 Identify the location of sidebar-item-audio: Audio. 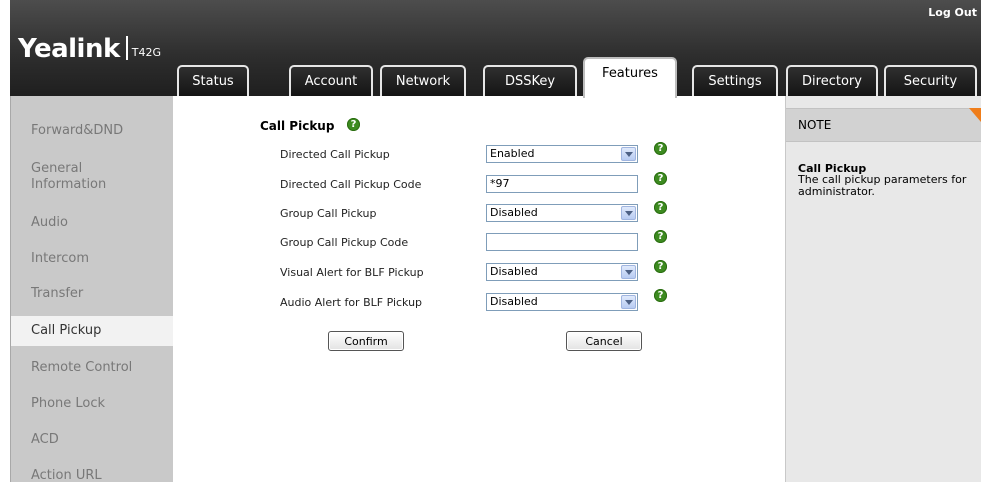
(101, 223).